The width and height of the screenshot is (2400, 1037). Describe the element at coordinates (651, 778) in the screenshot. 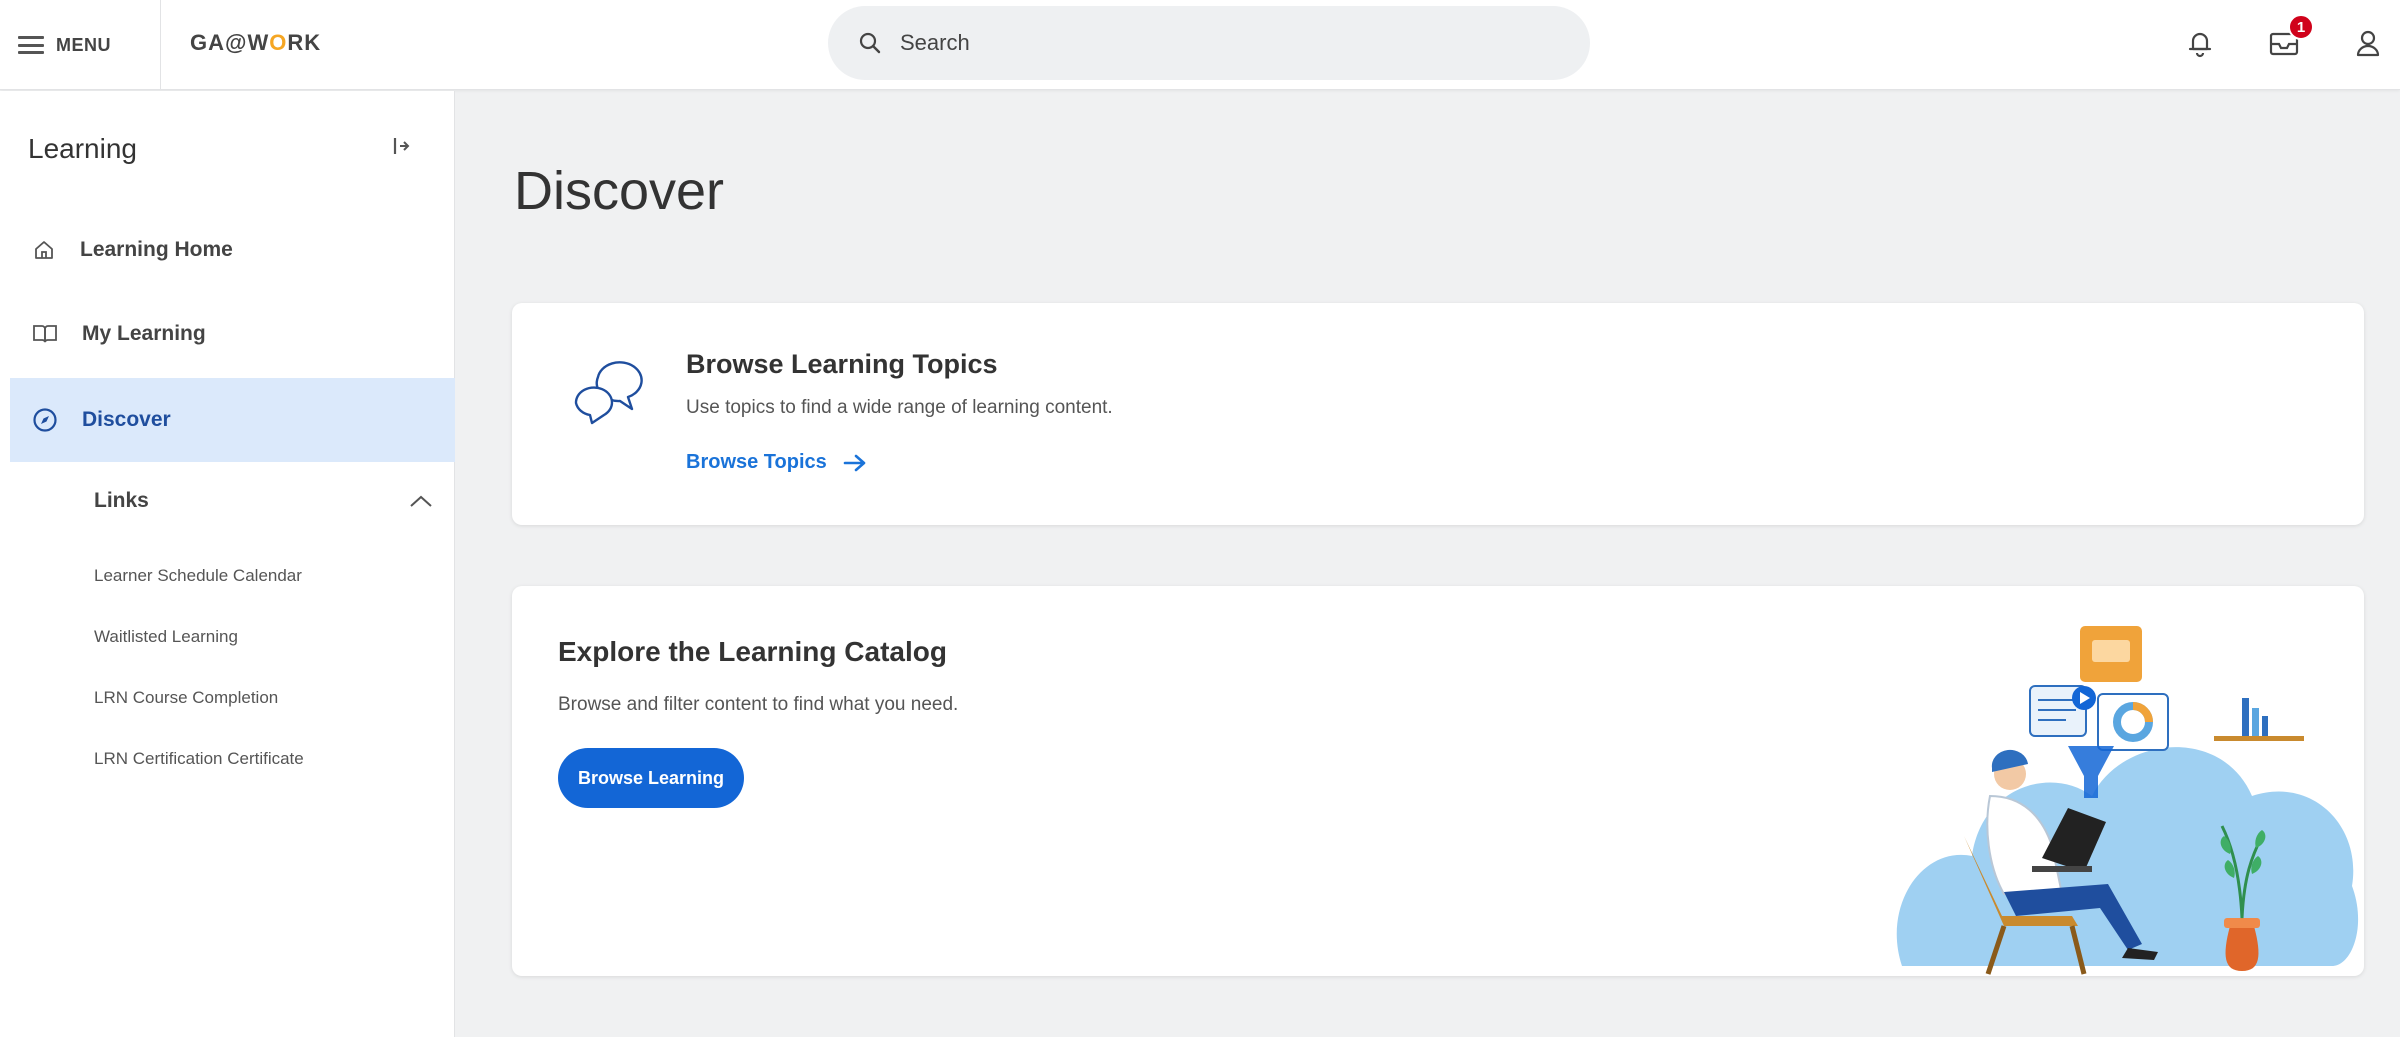

I see `browse-learning-button: Browse Learning` at that location.